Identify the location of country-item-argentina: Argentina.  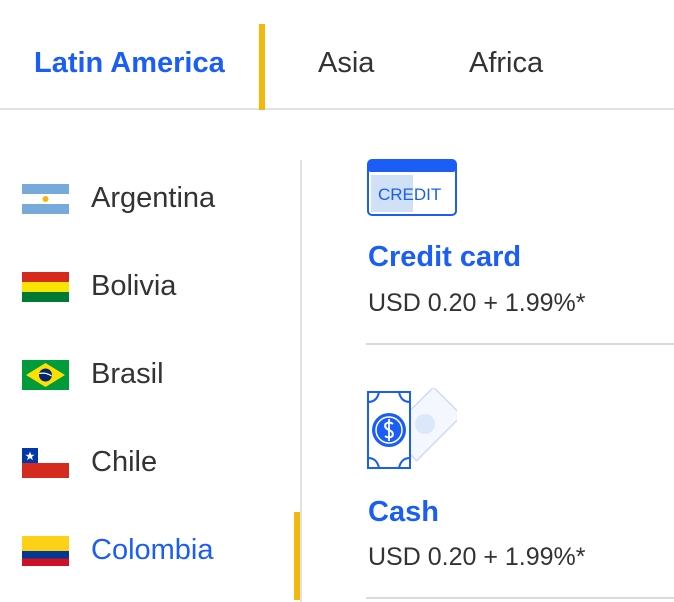
(150, 198).